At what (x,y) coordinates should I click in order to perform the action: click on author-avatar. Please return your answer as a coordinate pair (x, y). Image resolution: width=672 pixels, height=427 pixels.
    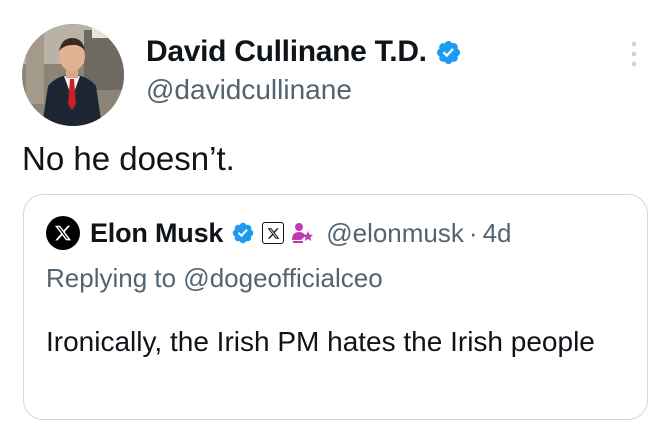
    Looking at the image, I should click on (73, 75).